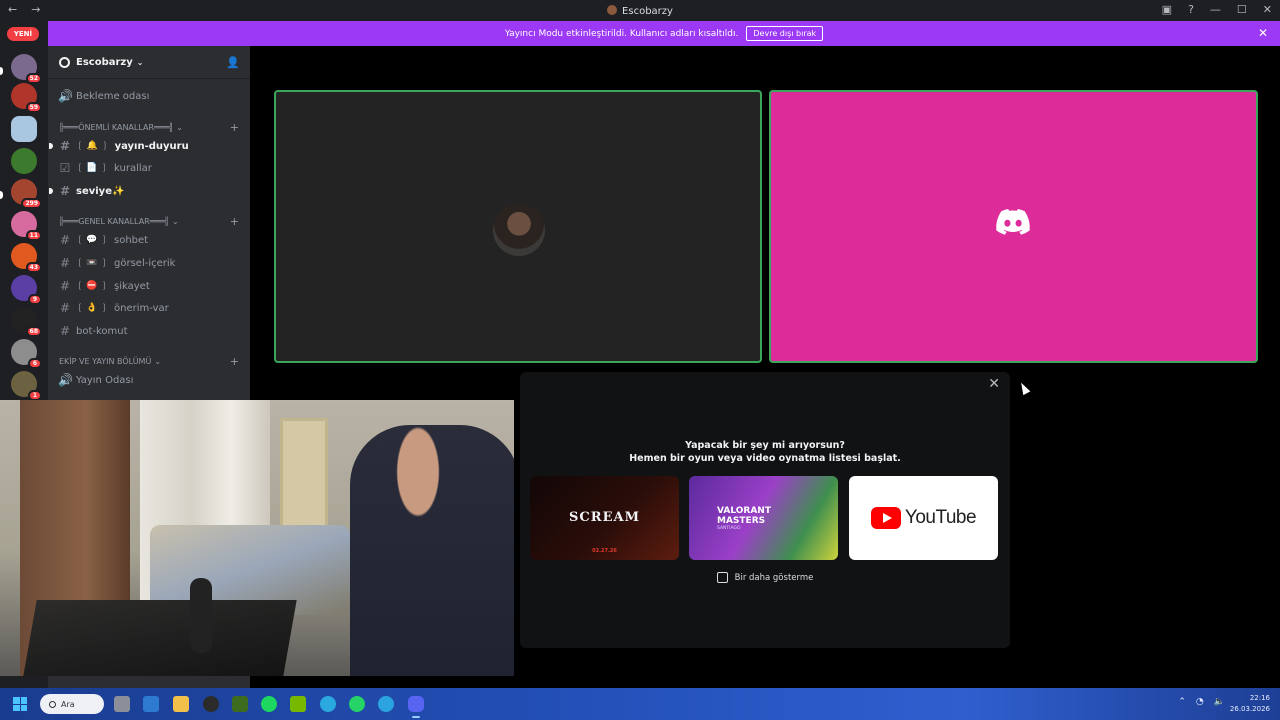 This screenshot has height=720, width=1280. I want to click on bell-icon: ❲ 🔔 ❳, so click(92, 146).